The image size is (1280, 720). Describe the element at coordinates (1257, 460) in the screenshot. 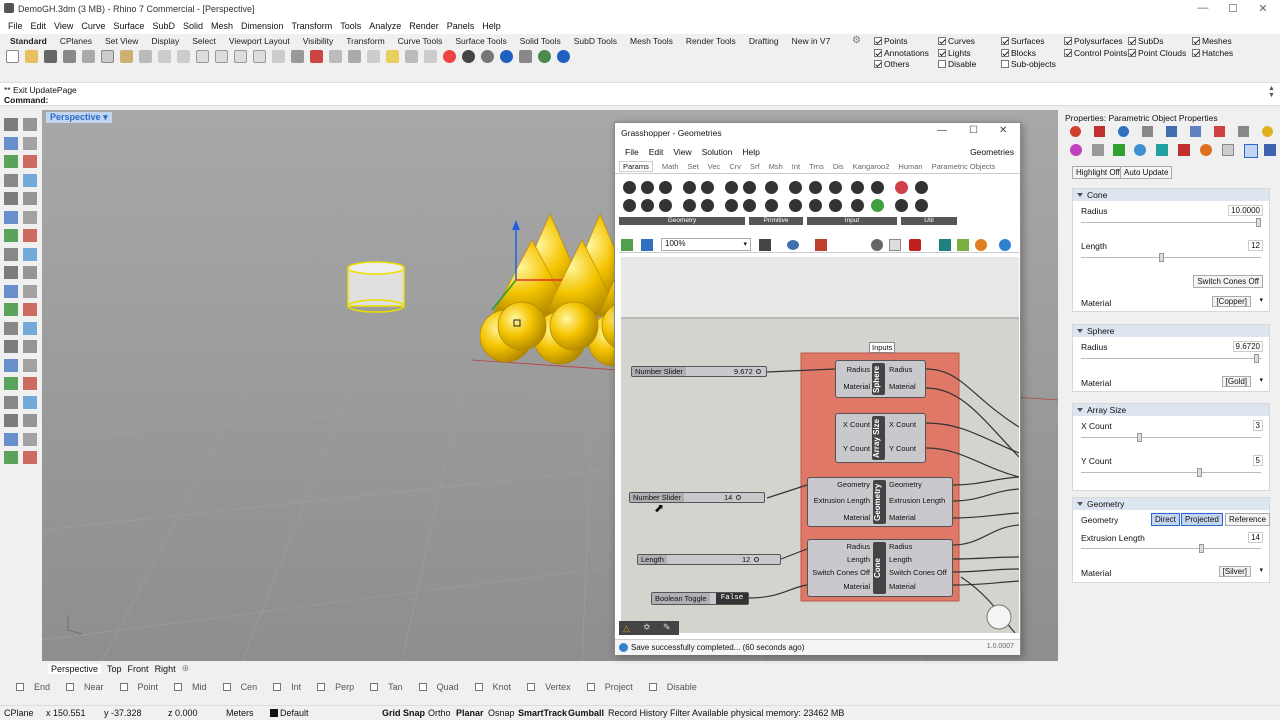

I see `y-count-input: 5` at that location.